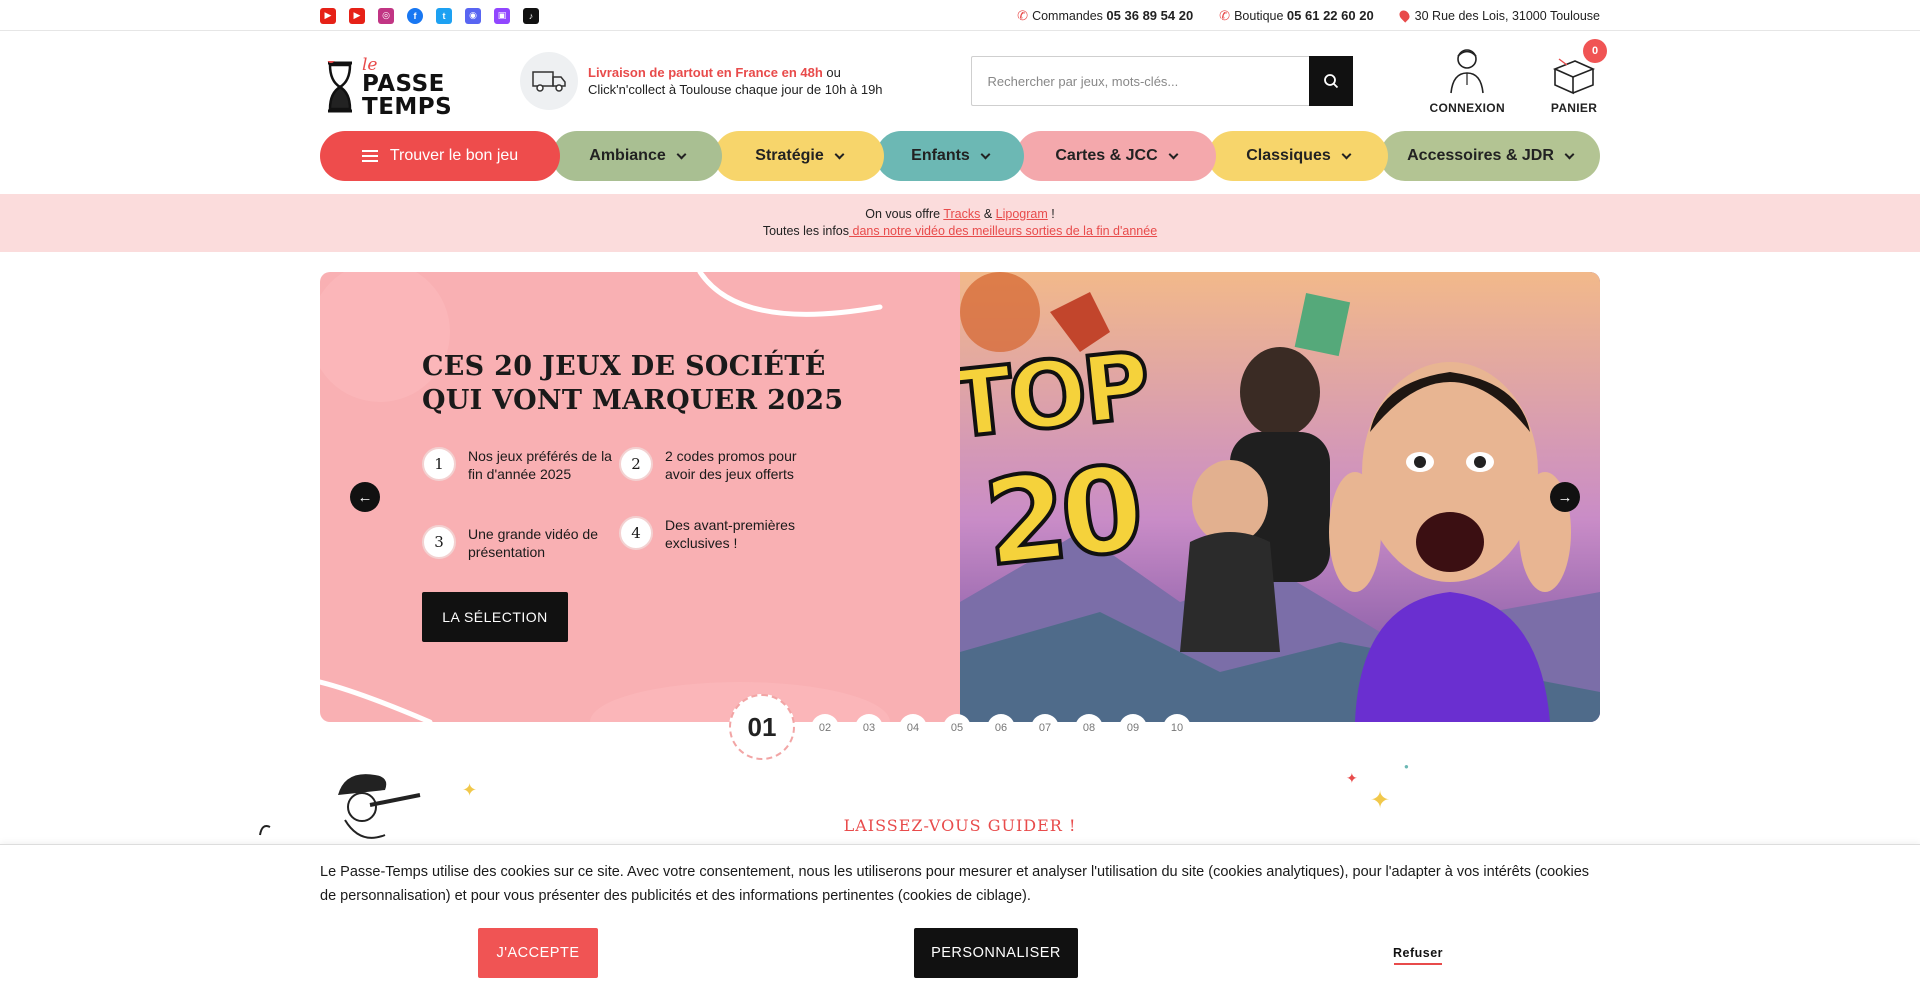  What do you see at coordinates (386, 15) in the screenshot?
I see `instagram-icon: ◎` at bounding box center [386, 15].